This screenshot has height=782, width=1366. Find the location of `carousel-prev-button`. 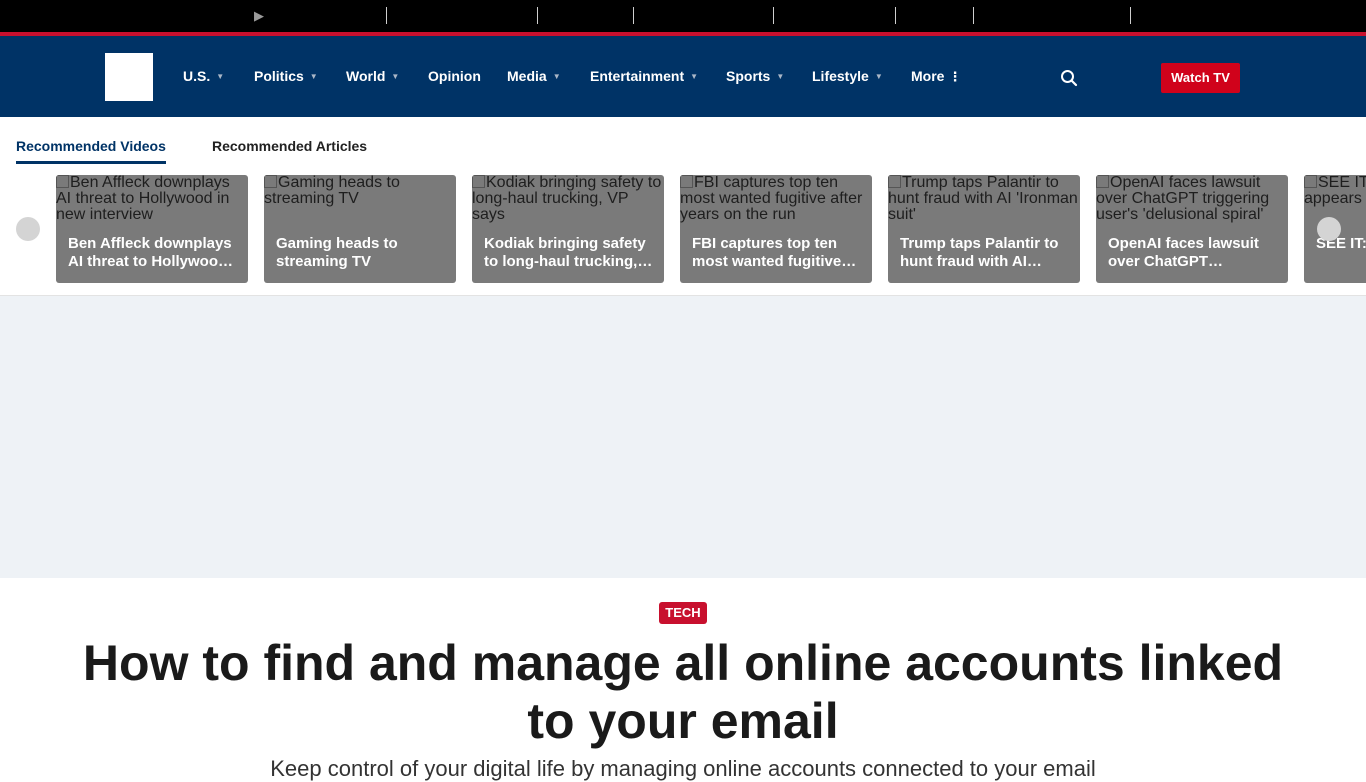

carousel-prev-button is located at coordinates (28, 229).